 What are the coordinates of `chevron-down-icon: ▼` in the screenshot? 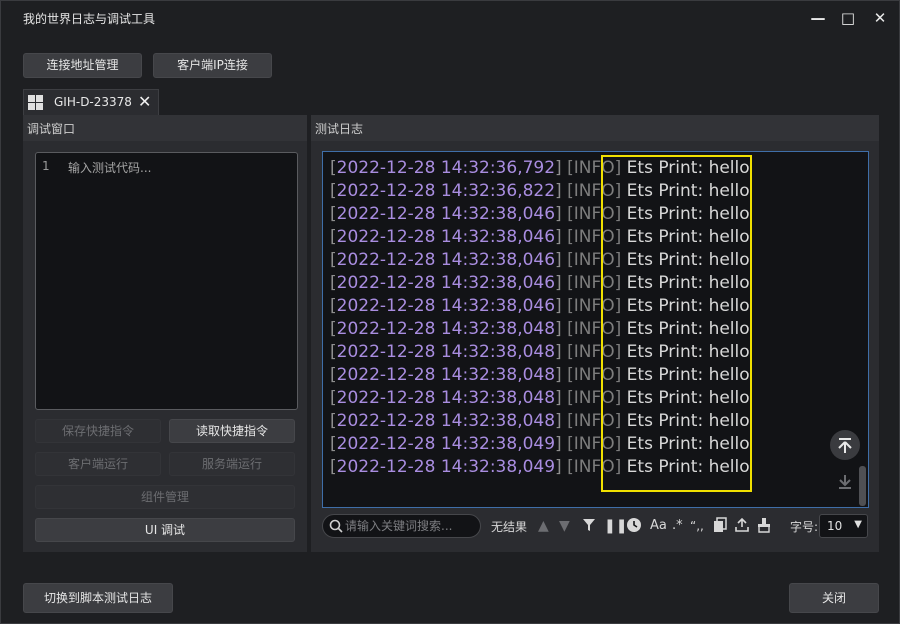 It's located at (858, 524).